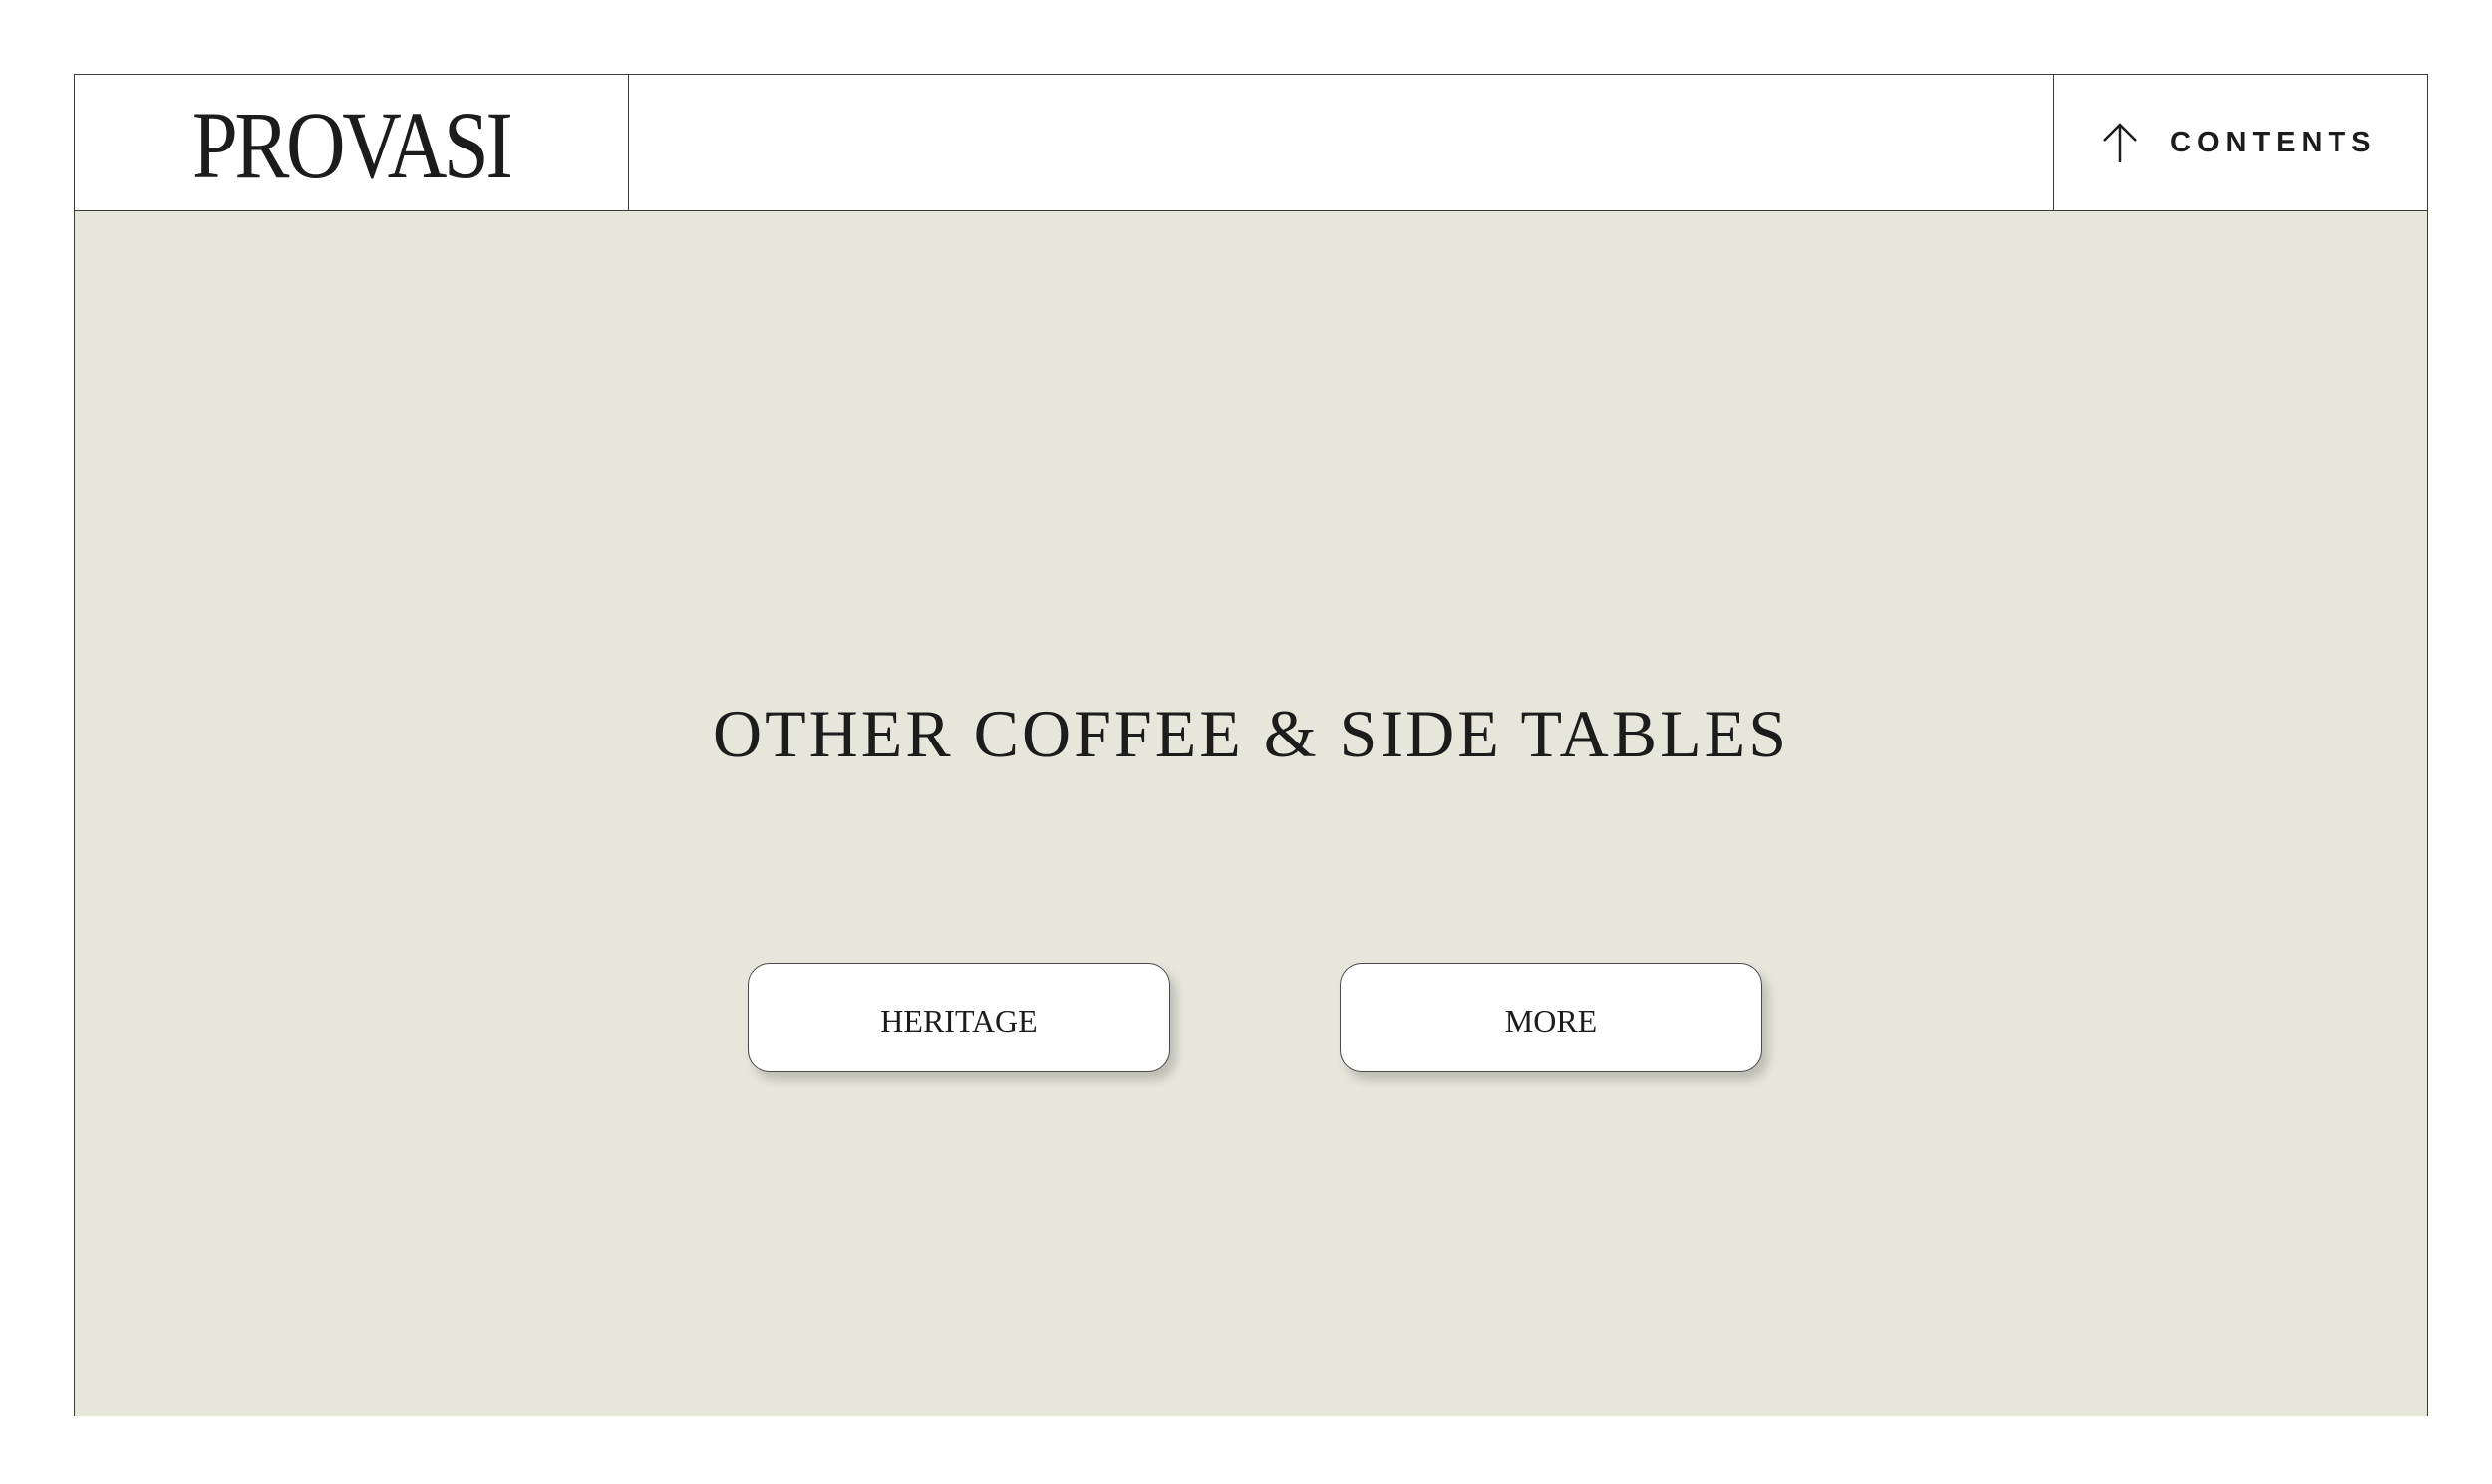 The width and height of the screenshot is (2492, 1484). I want to click on heritage-button: HERITAGE, so click(959, 1017).